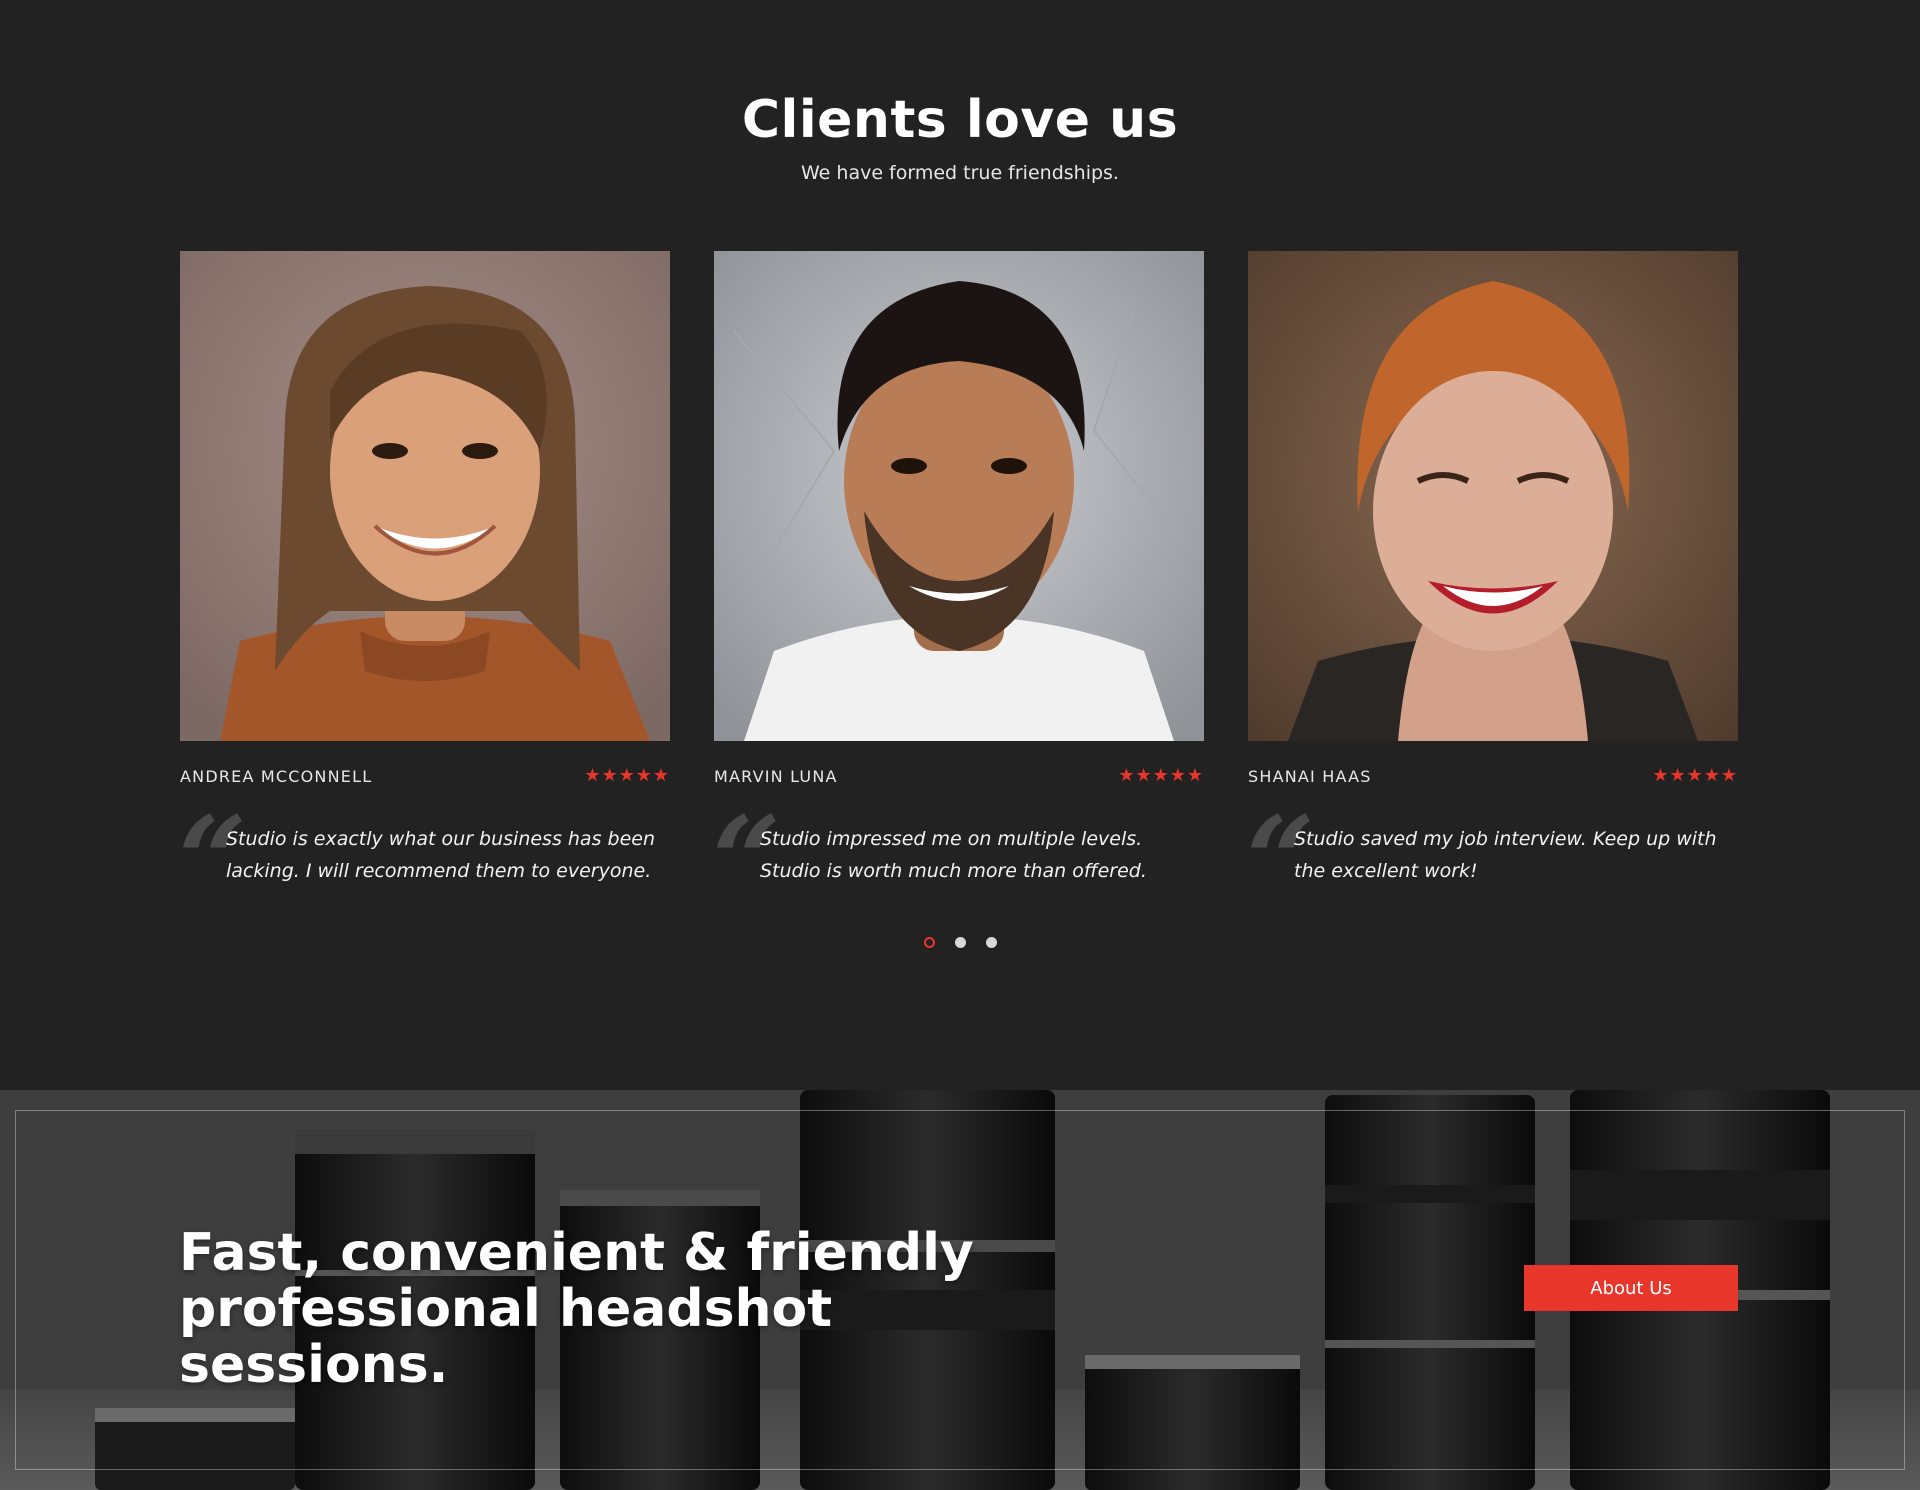  What do you see at coordinates (1493, 776) in the screenshot?
I see `client-meta: SHANAI HAAS ★★★★★` at bounding box center [1493, 776].